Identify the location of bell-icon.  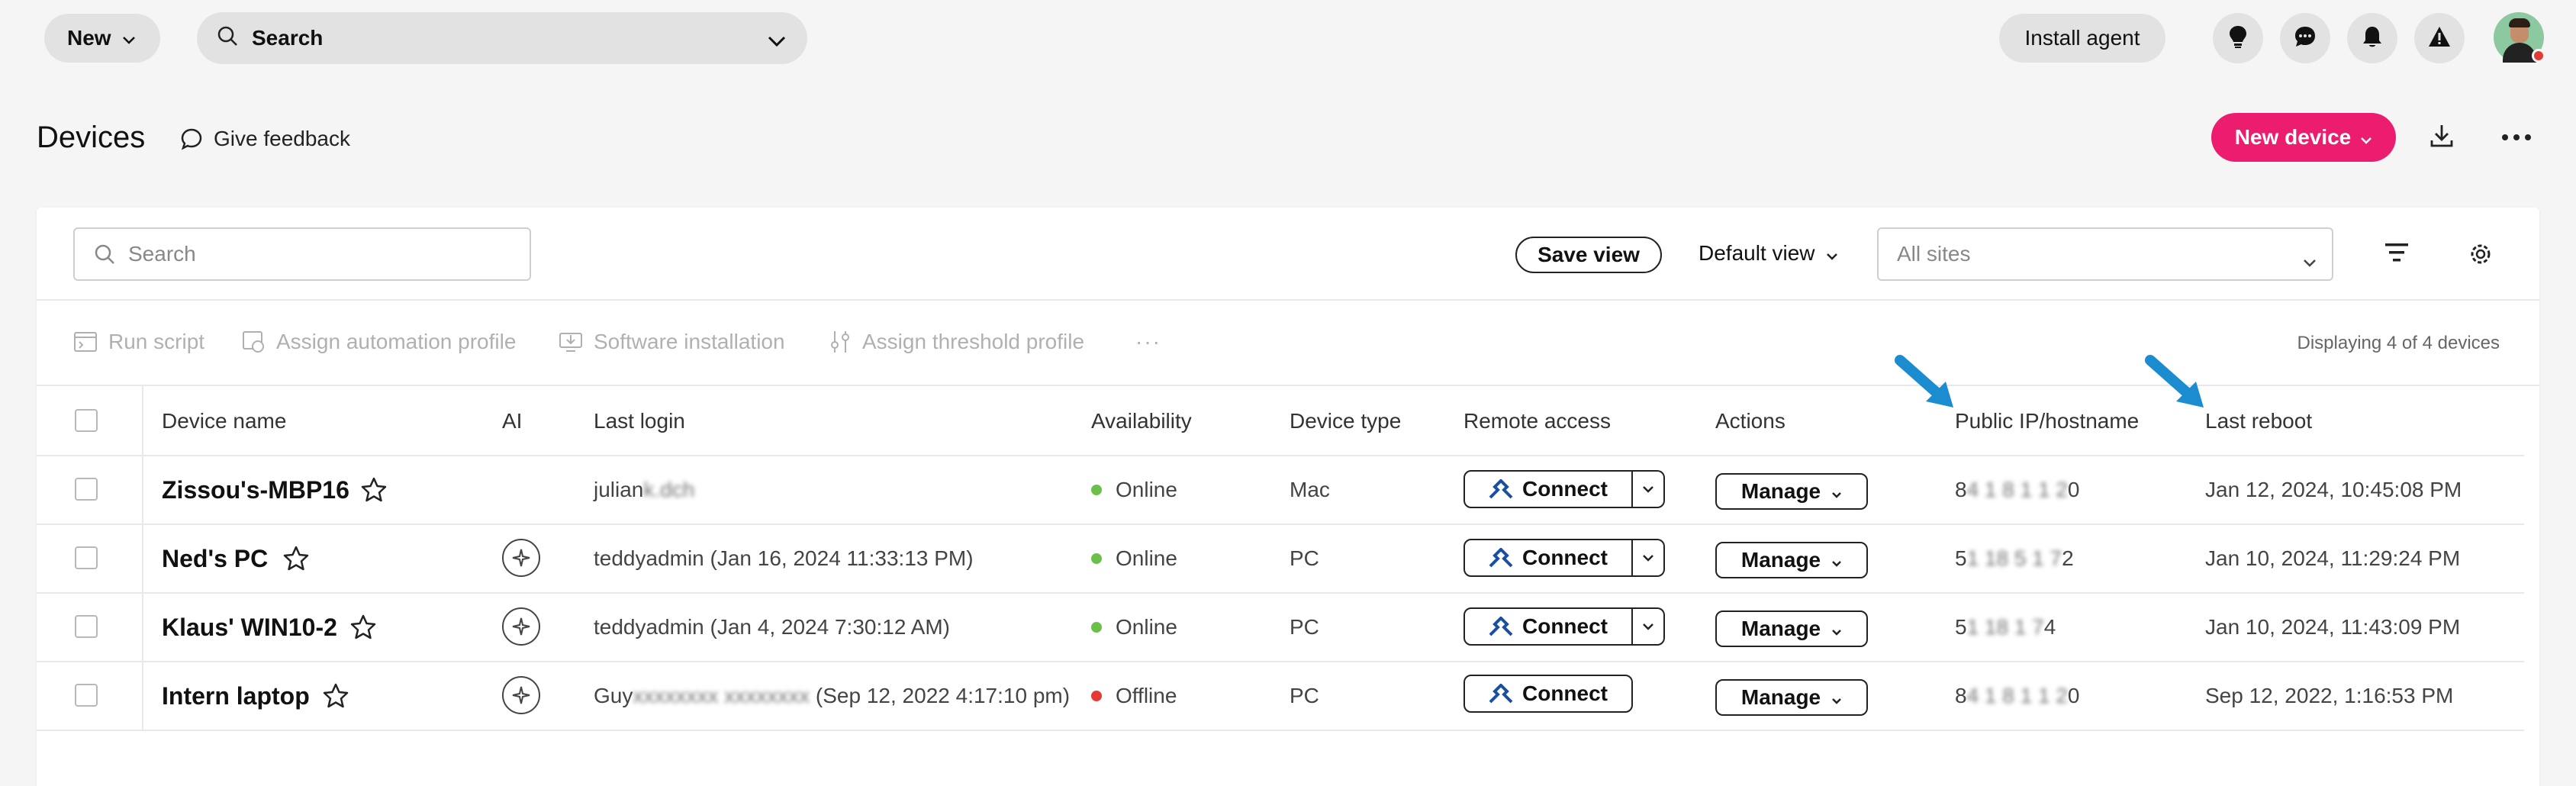
(2372, 38).